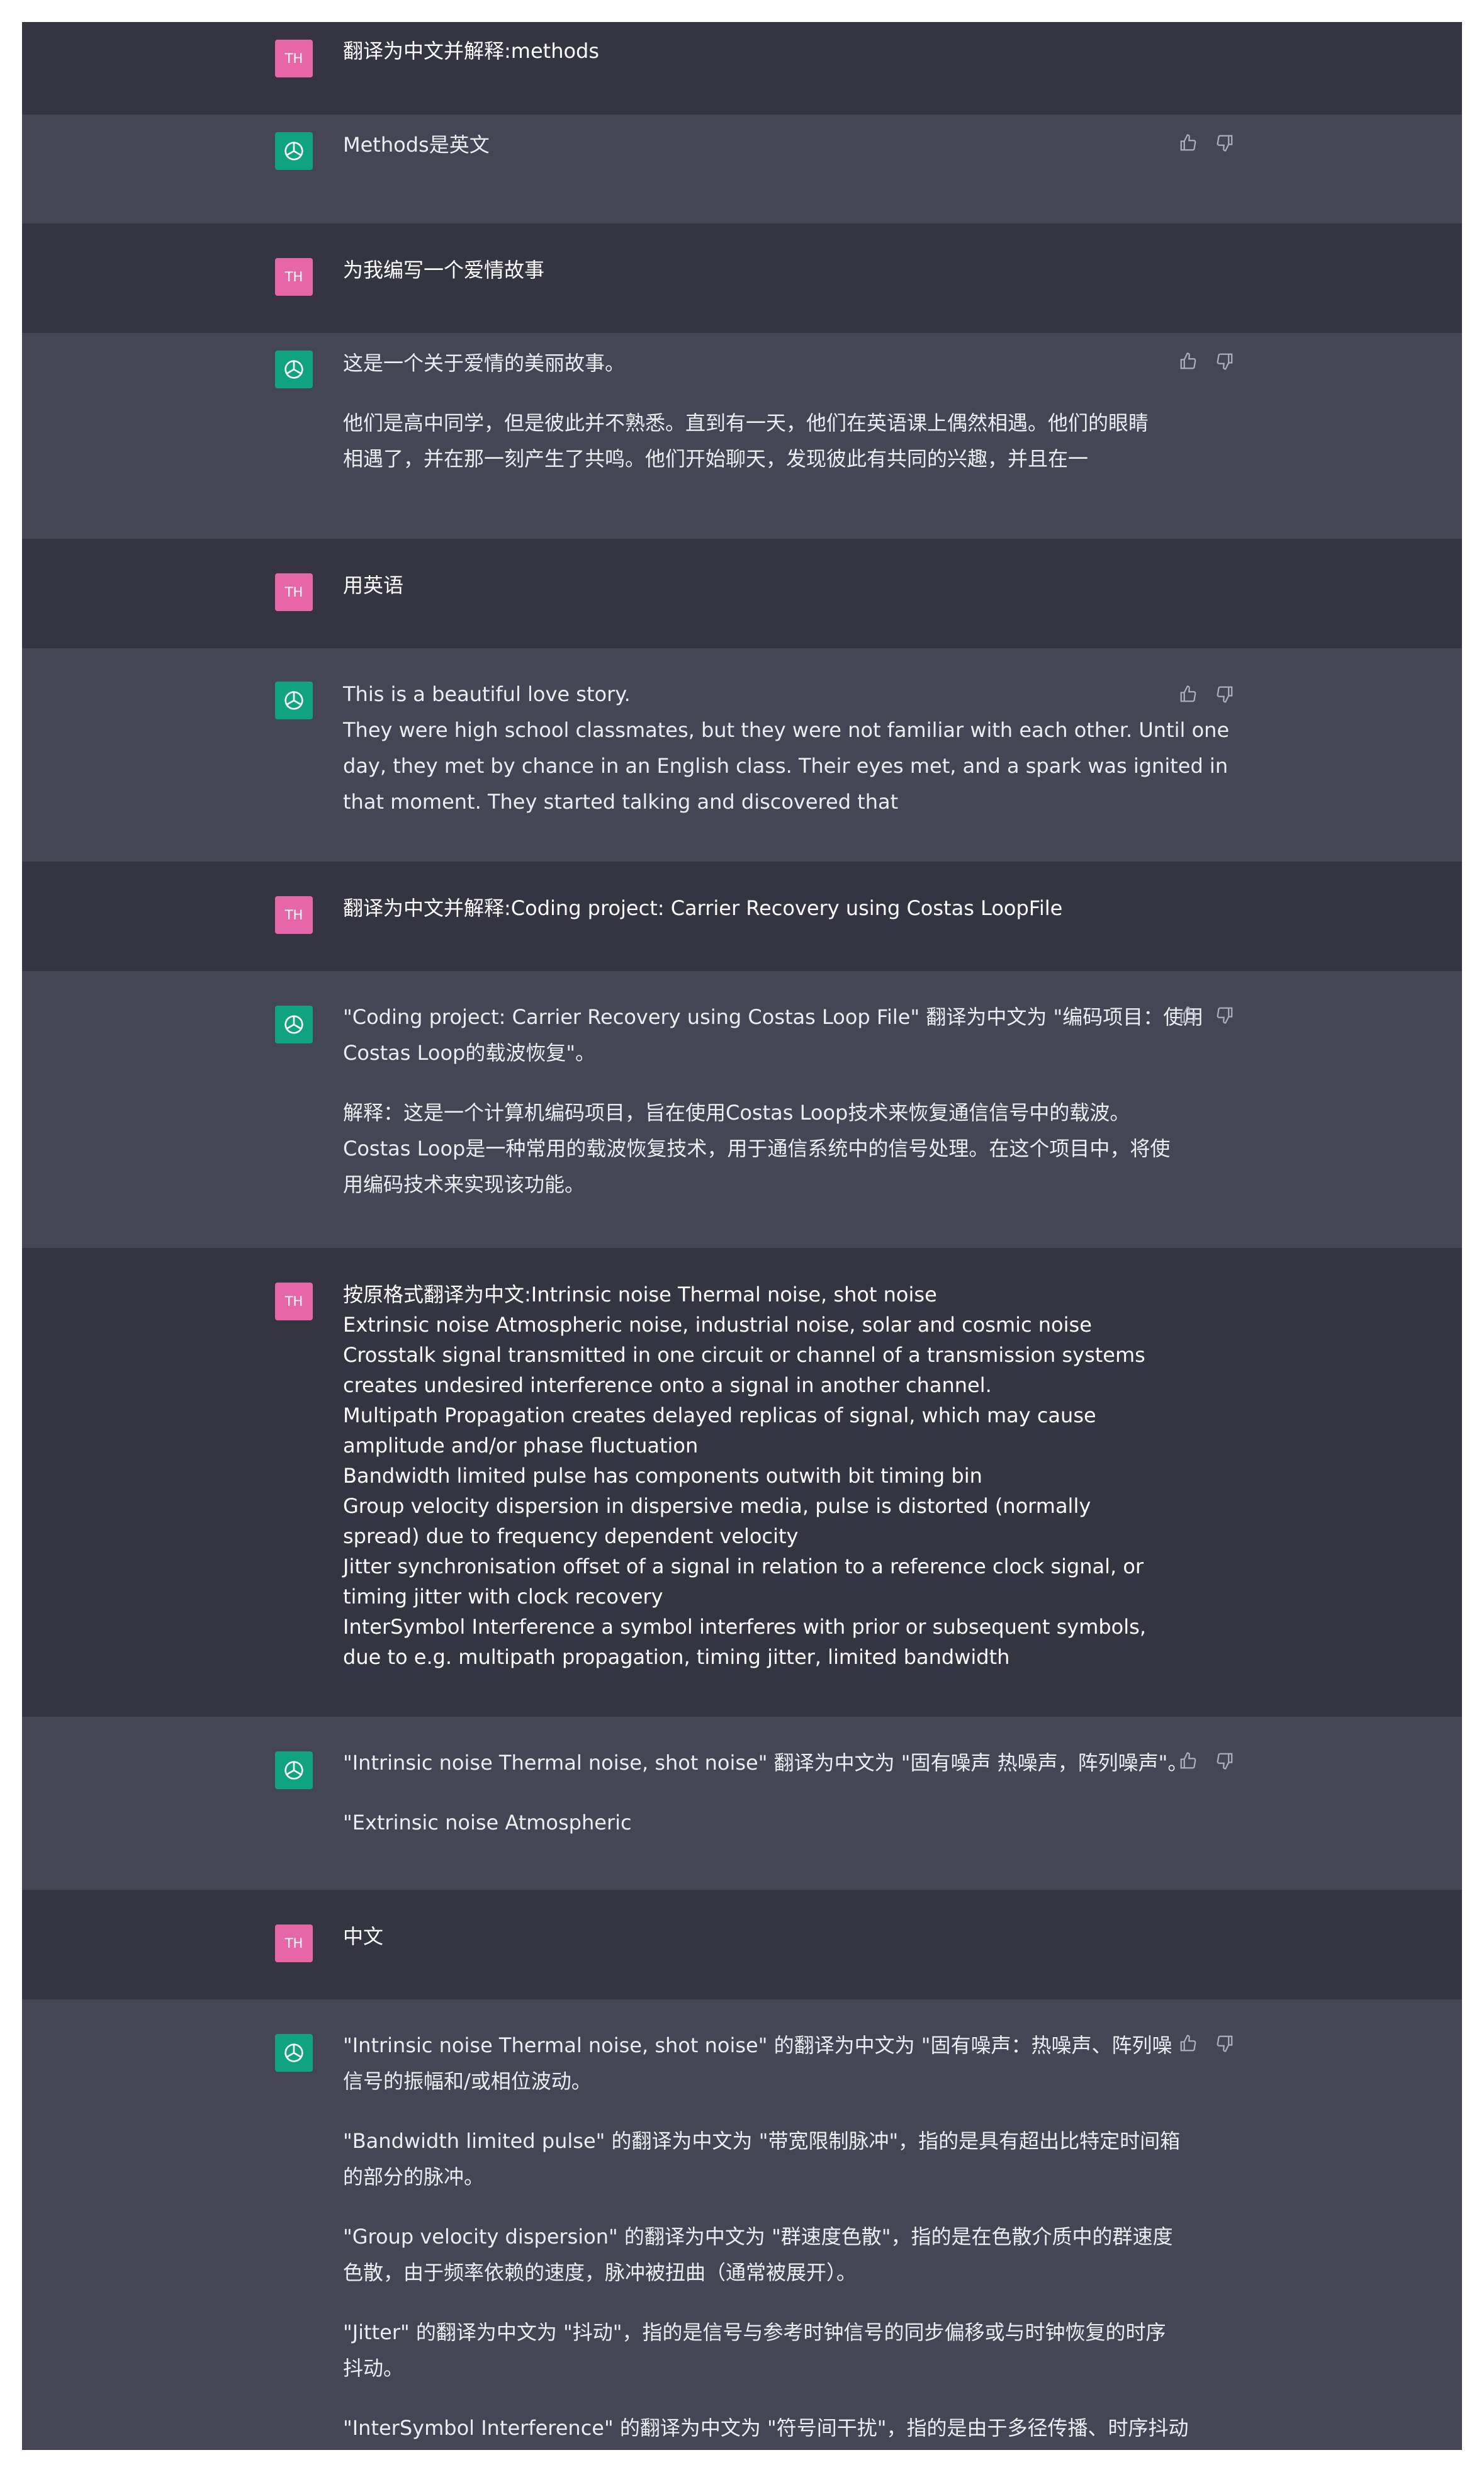 The image size is (1484, 2472). I want to click on message-line: 相遇了，并在那一刻产生了共鸣。他们开始聊天，发现彼此有共同的兴趣，并且在一, so click(716, 459).